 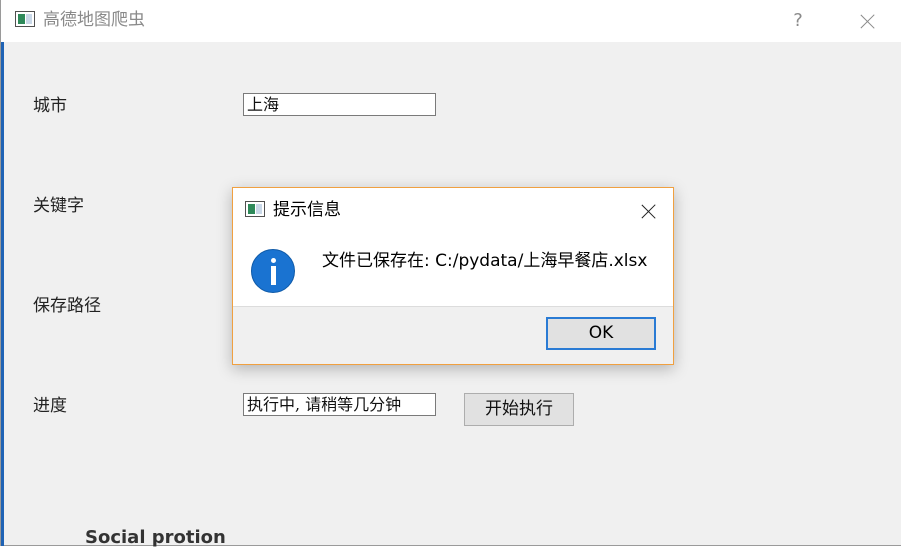 What do you see at coordinates (50, 406) in the screenshot?
I see `progress-label: 进度` at bounding box center [50, 406].